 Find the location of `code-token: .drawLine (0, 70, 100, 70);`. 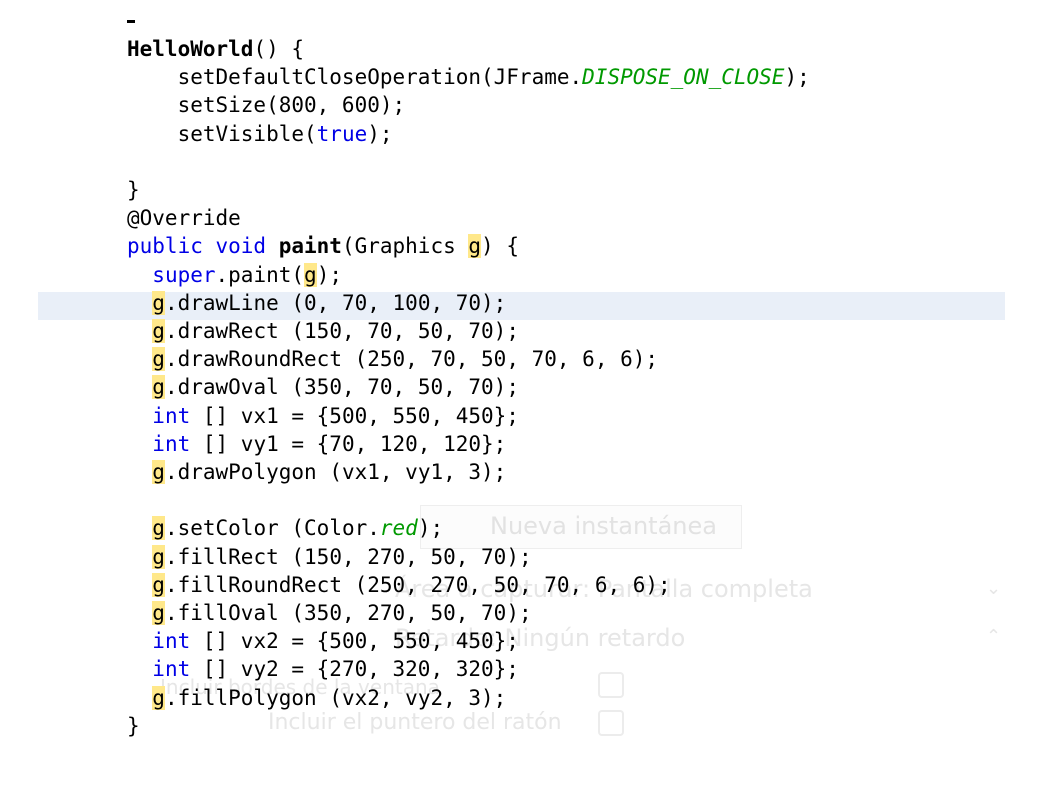

code-token: .drawLine (0, 70, 100, 70); is located at coordinates (335, 302).